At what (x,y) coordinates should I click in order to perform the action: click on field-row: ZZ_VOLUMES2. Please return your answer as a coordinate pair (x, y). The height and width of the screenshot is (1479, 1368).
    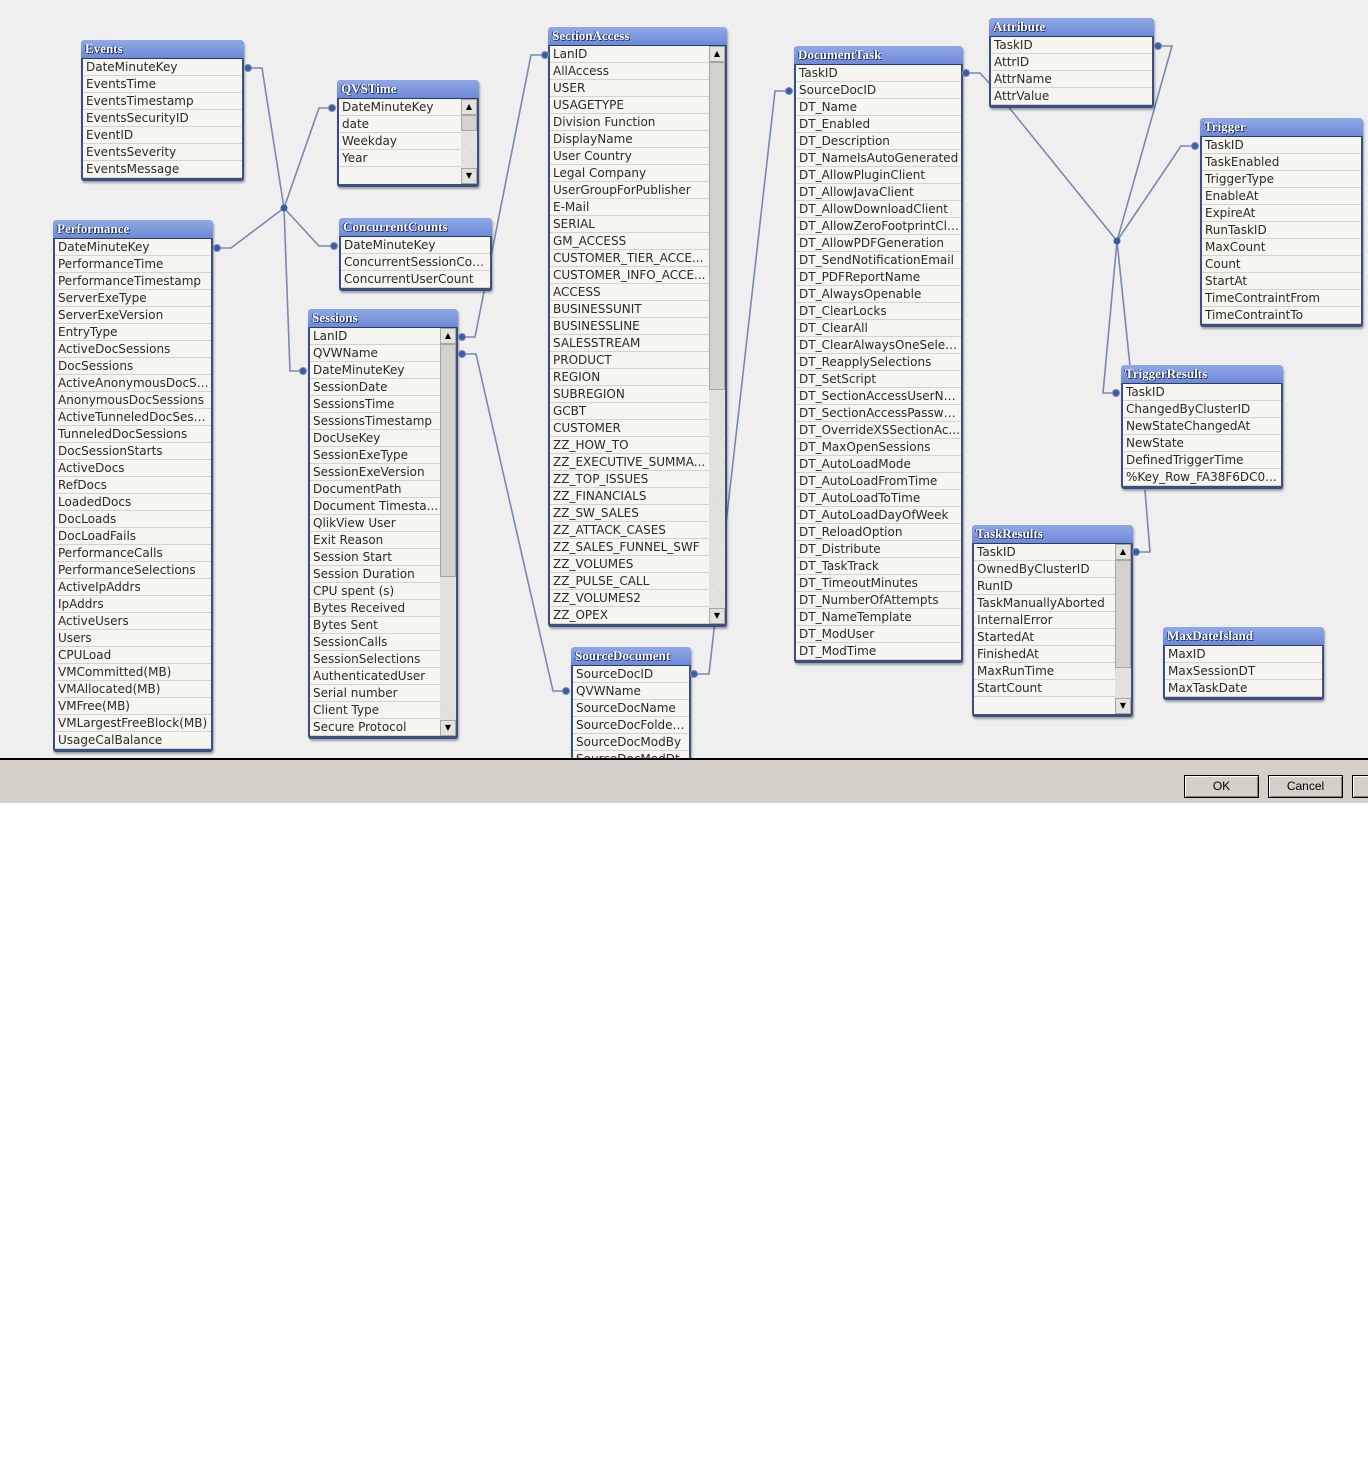
    Looking at the image, I should click on (629, 598).